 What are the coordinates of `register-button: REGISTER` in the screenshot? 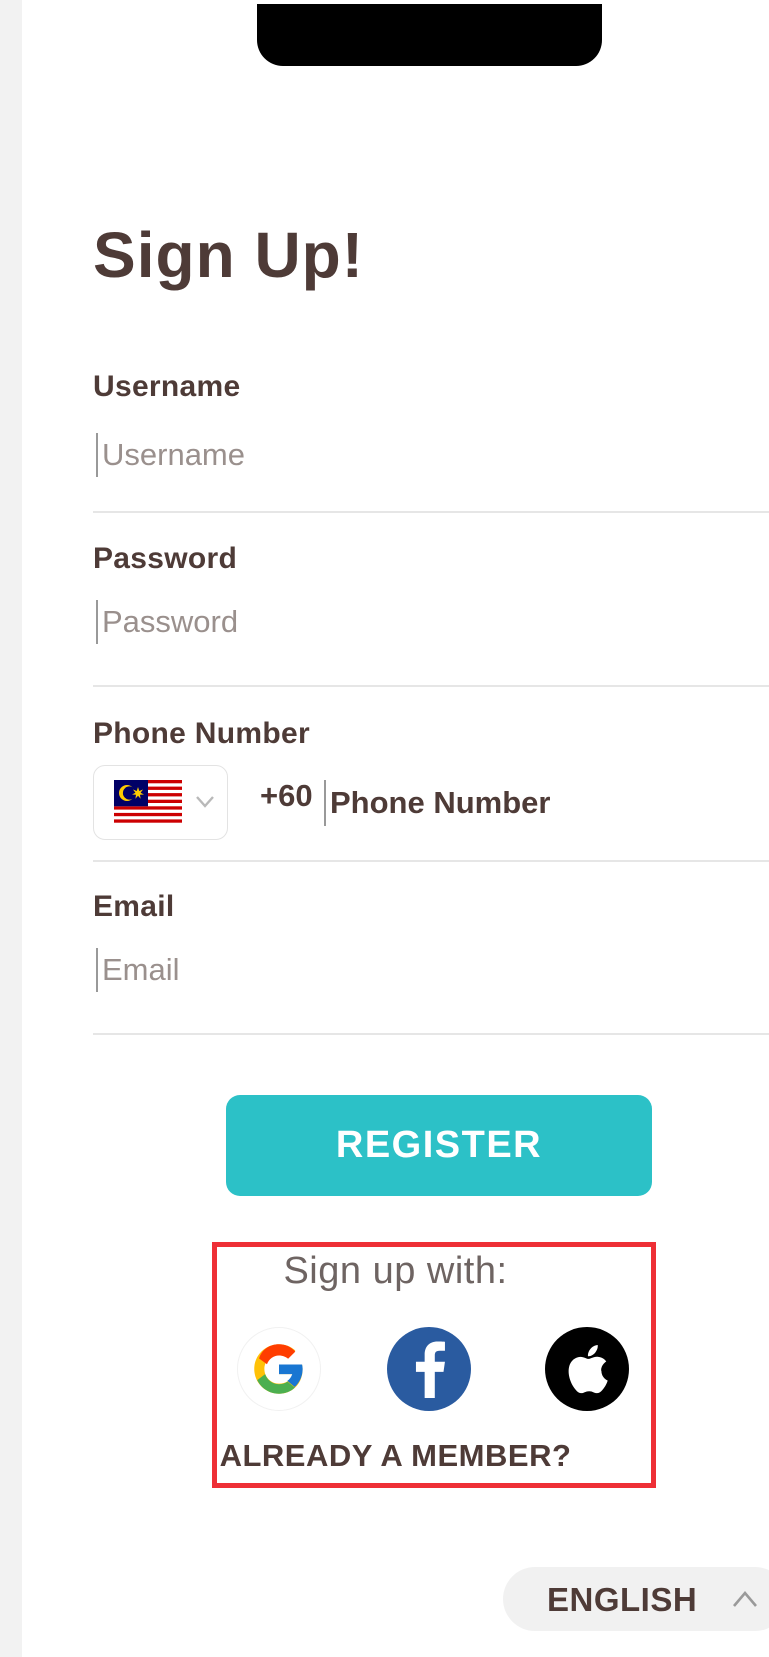 It's located at (439, 1145).